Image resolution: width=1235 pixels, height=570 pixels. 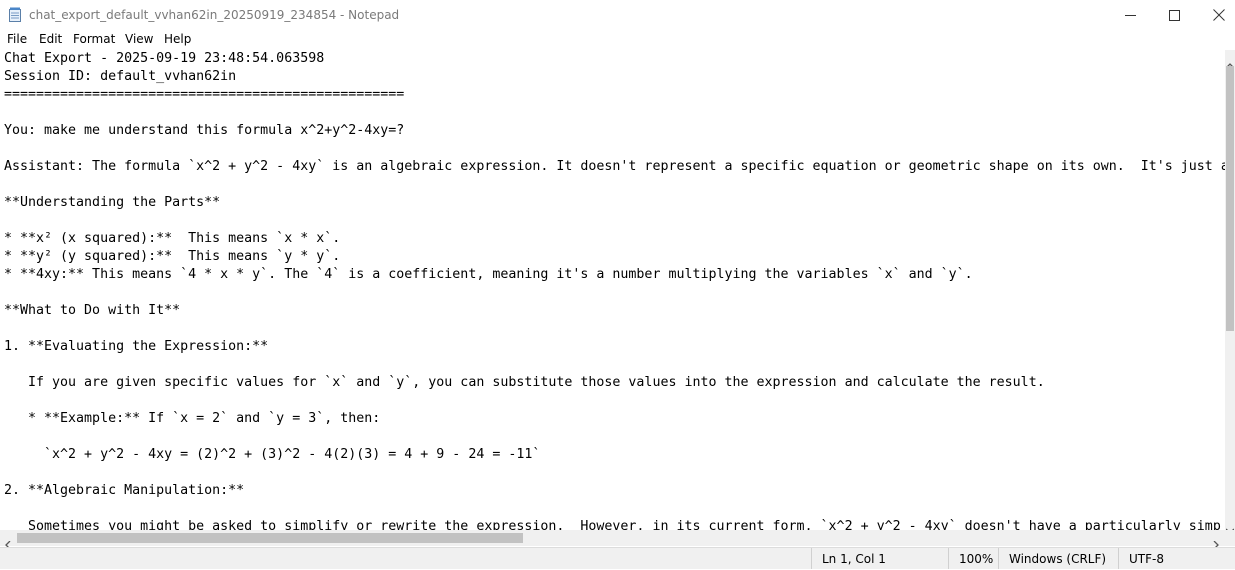 What do you see at coordinates (1141, 558) in the screenshot?
I see `encoding: UTF-8` at bounding box center [1141, 558].